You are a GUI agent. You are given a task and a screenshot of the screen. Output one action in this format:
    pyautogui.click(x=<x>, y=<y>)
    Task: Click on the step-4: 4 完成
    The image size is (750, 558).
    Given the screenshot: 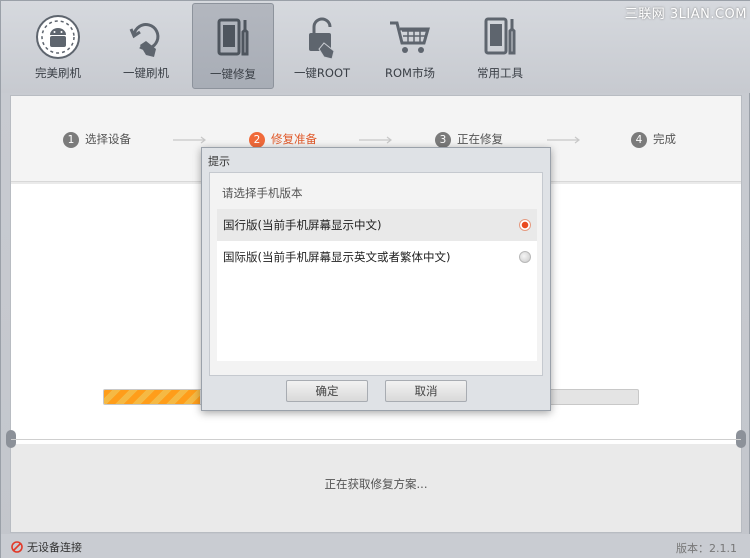 What is the action you would take?
    pyautogui.click(x=653, y=139)
    